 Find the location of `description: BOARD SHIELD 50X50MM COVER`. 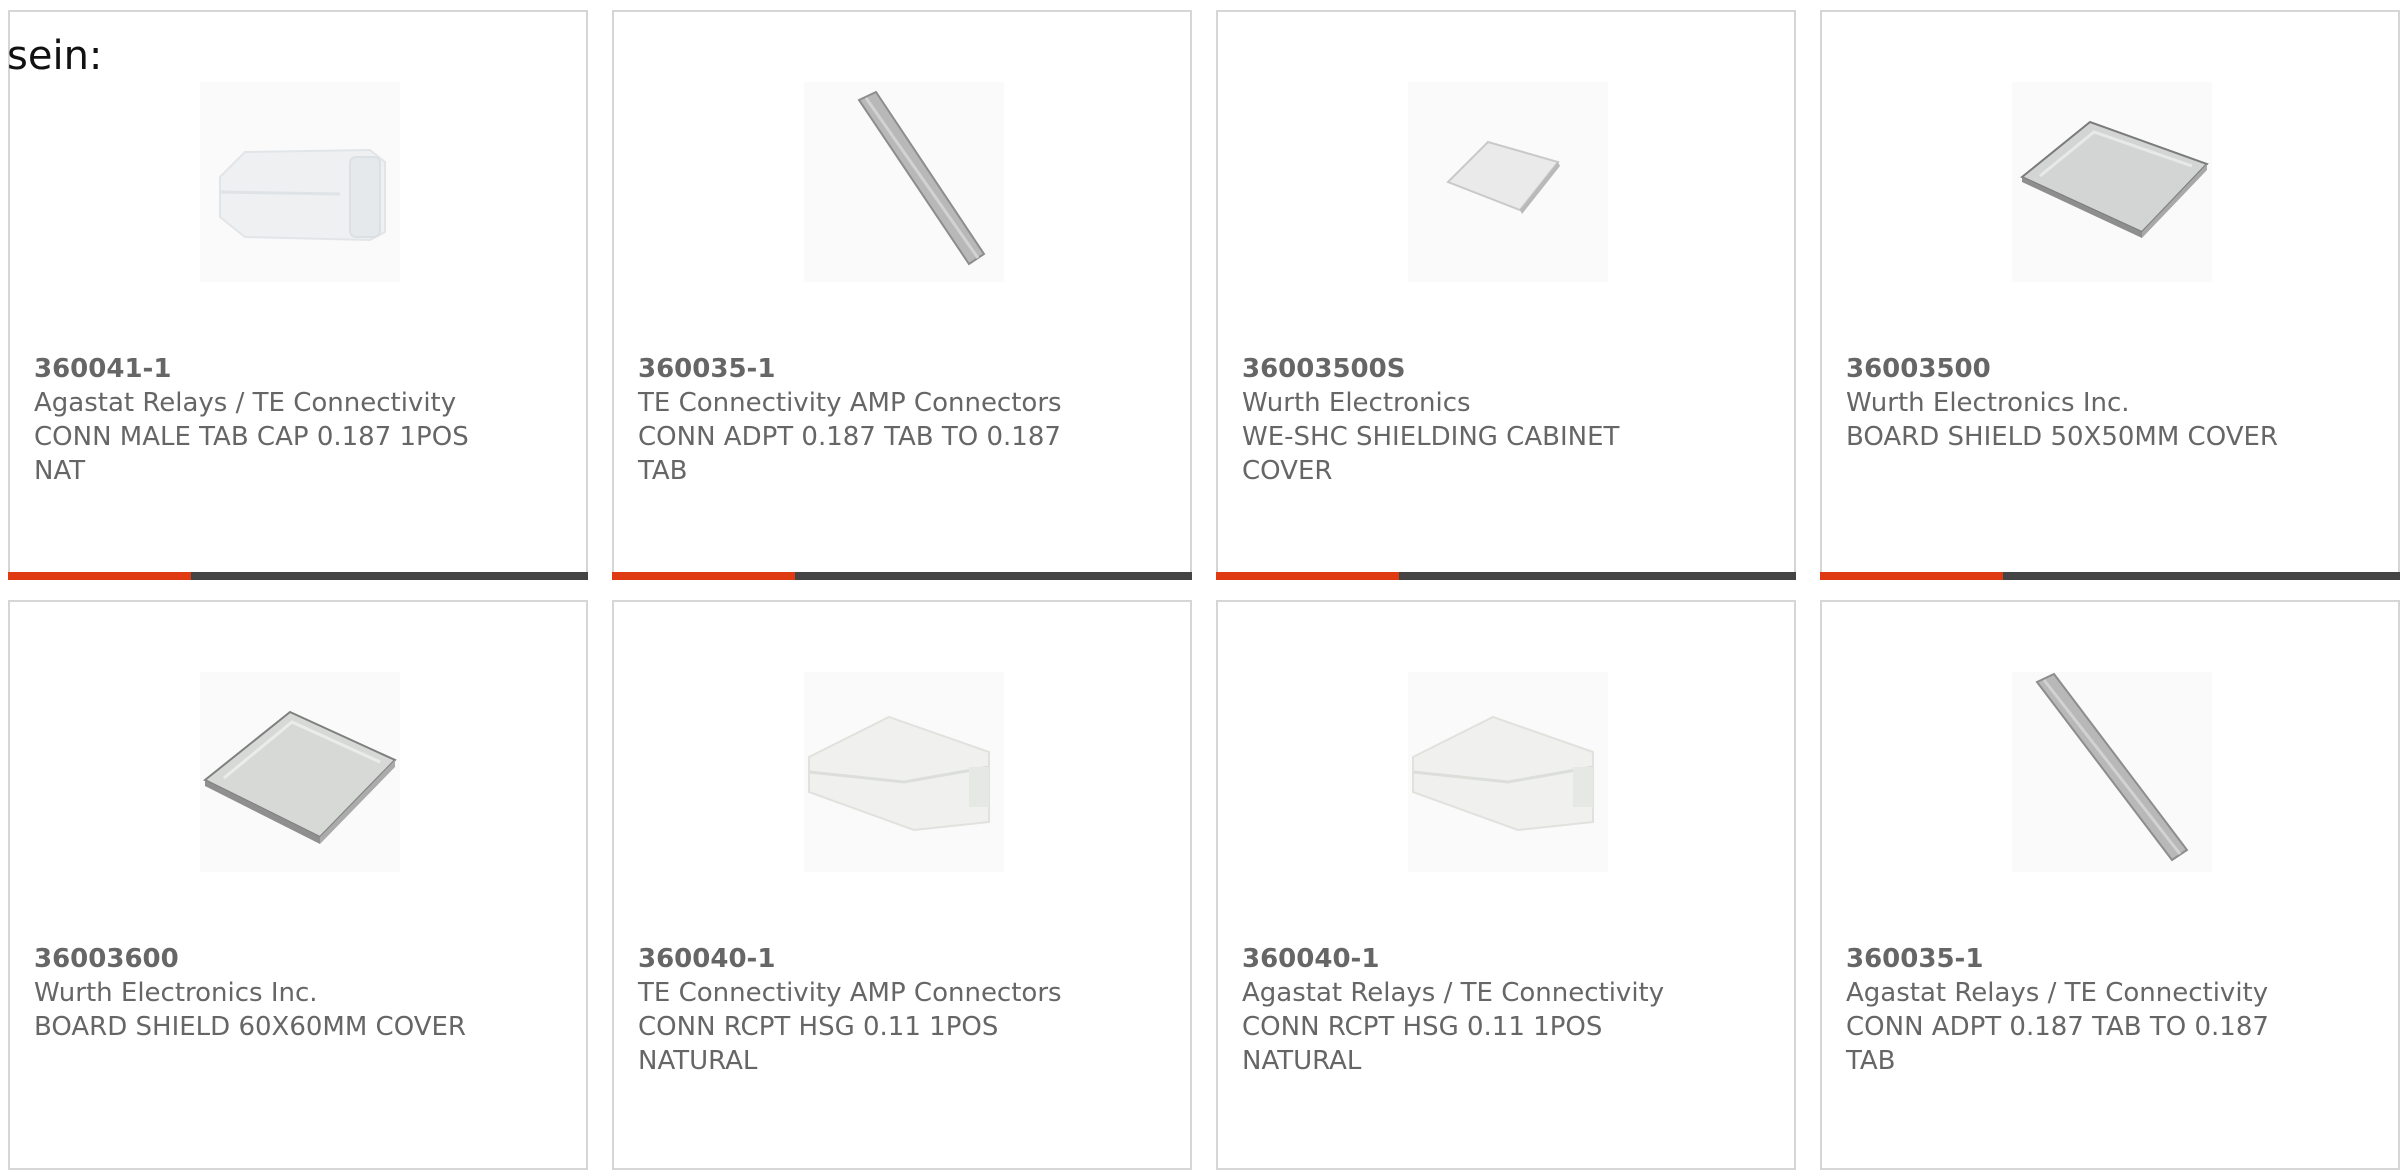

description: BOARD SHIELD 50X50MM COVER is located at coordinates (2062, 437).